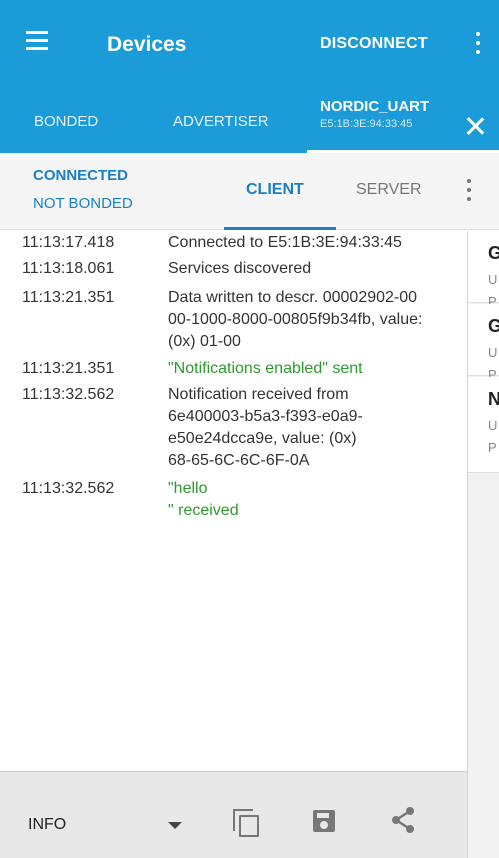 This screenshot has height=858, width=499. What do you see at coordinates (68, 242) in the screenshot?
I see `log-timestamp: 11:13:17.418` at bounding box center [68, 242].